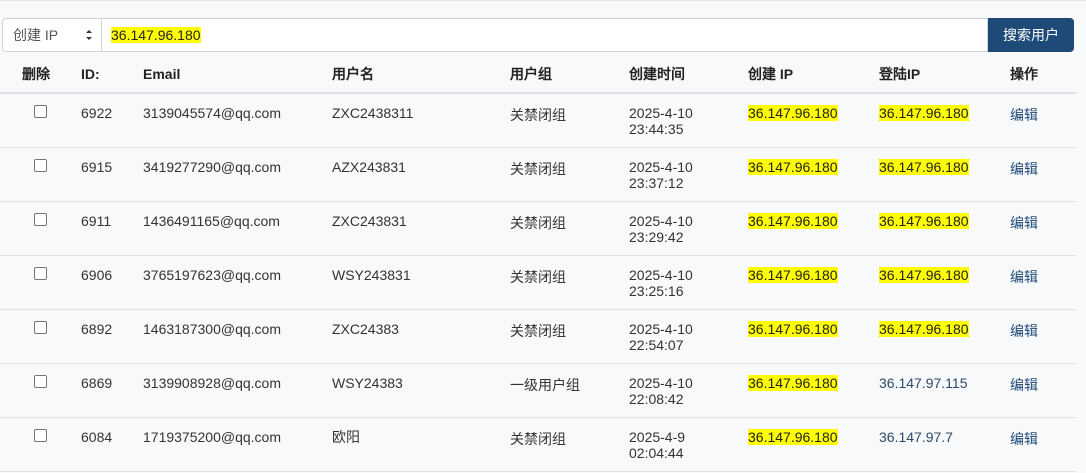  I want to click on user-id: 6892, so click(97, 329).